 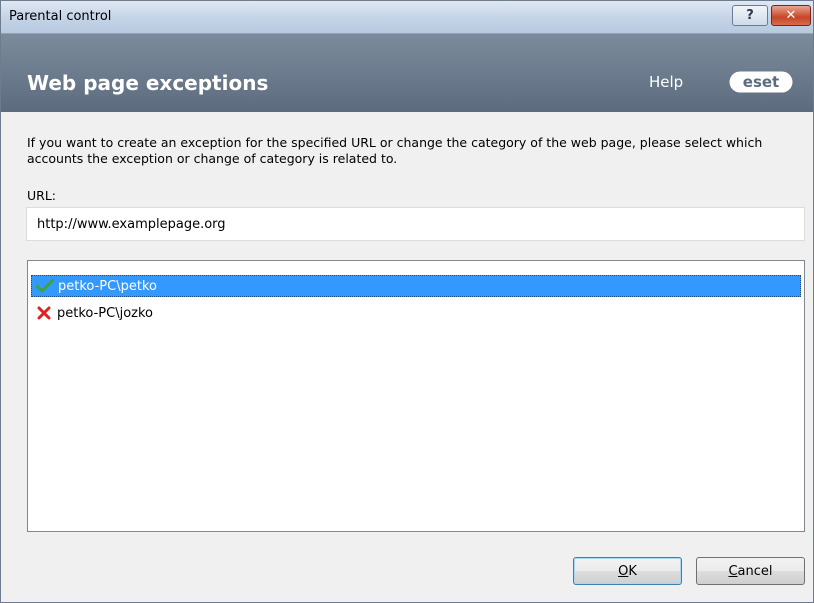 What do you see at coordinates (416, 313) in the screenshot?
I see `account-row-jozko: petko-PC\jozko` at bounding box center [416, 313].